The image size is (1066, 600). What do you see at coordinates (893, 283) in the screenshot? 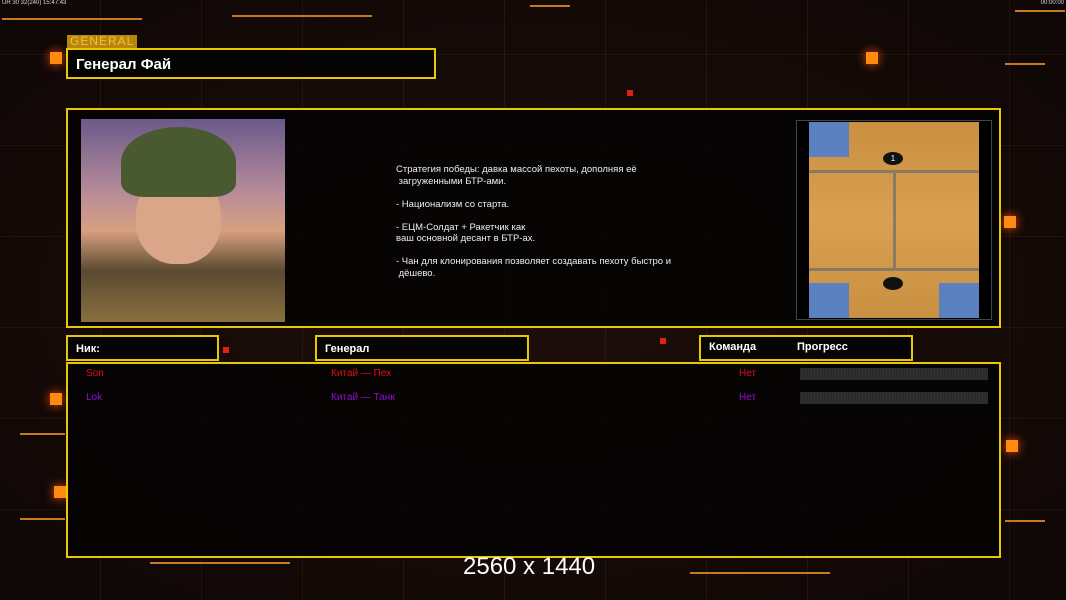
I see `map-start-marker` at bounding box center [893, 283].